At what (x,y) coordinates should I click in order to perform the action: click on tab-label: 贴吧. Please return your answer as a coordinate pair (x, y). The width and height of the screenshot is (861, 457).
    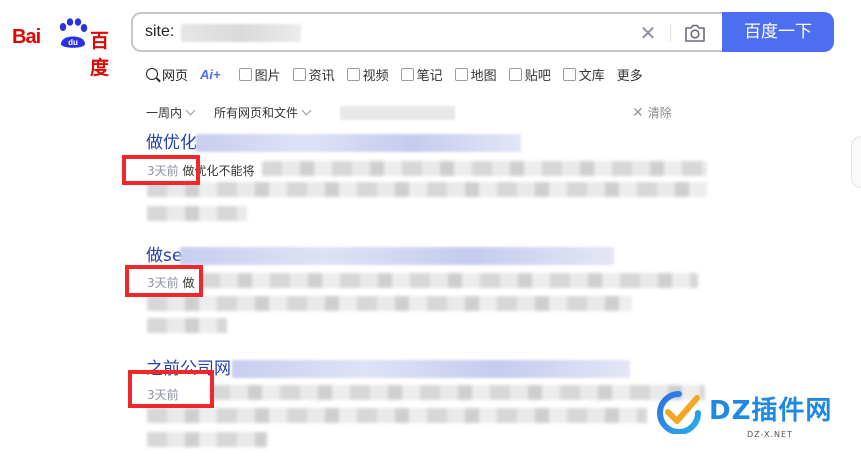
    Looking at the image, I should click on (537, 76).